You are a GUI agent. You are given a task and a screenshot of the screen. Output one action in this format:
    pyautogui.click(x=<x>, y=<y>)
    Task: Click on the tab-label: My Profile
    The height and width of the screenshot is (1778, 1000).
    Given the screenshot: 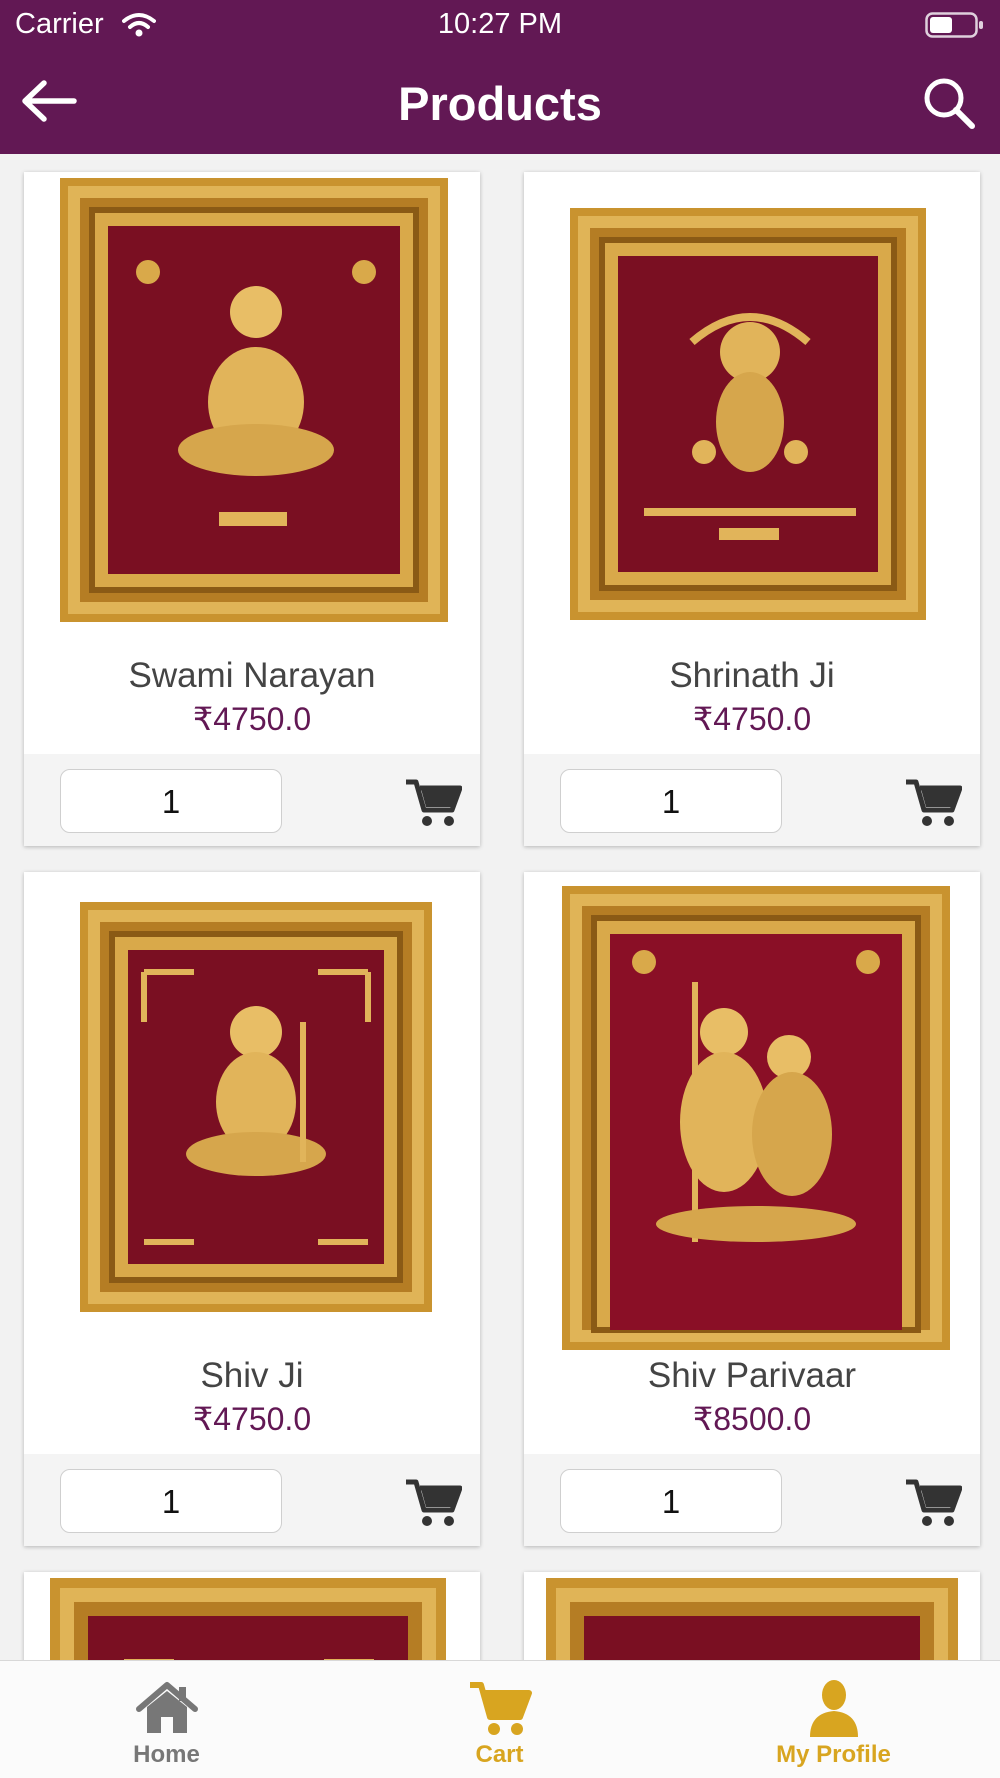 What is the action you would take?
    pyautogui.click(x=833, y=1754)
    